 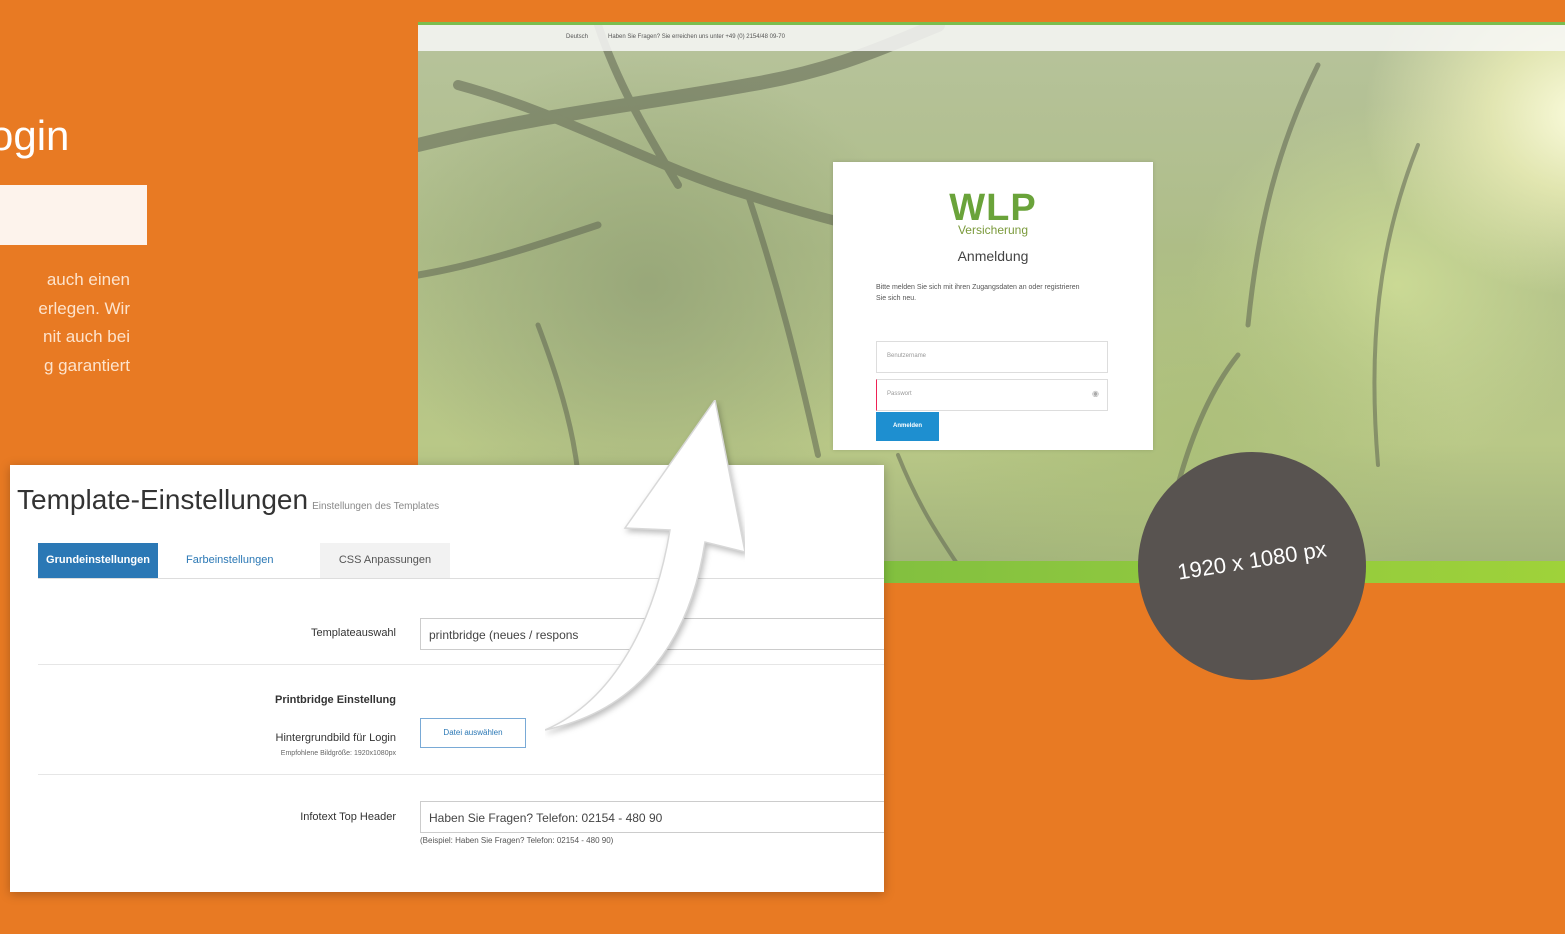 I want to click on resolution-text: 1920 x 1080 px, so click(x=1252, y=560).